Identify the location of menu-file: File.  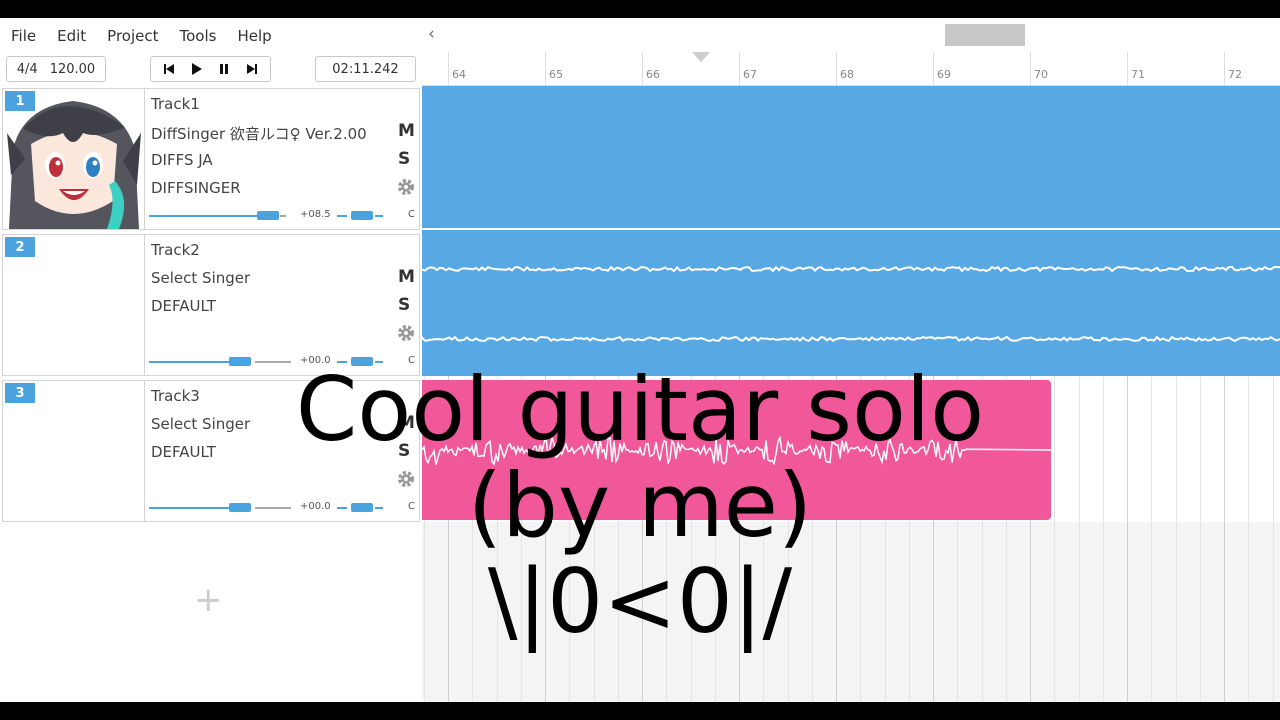
(23, 36).